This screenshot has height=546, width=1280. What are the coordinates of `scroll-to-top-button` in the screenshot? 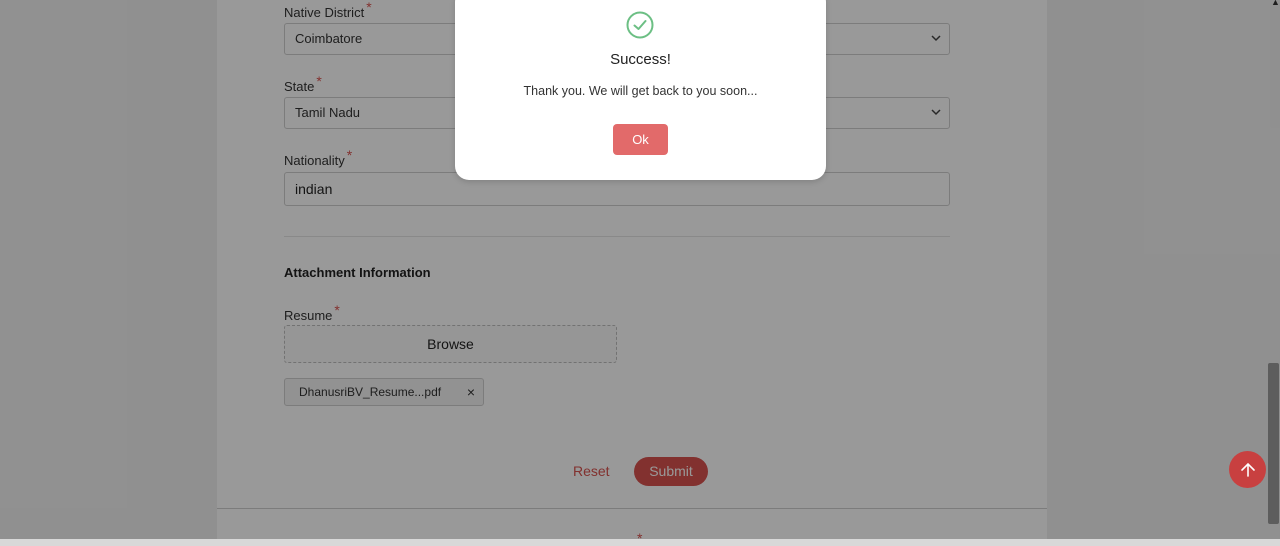 It's located at (1247, 469).